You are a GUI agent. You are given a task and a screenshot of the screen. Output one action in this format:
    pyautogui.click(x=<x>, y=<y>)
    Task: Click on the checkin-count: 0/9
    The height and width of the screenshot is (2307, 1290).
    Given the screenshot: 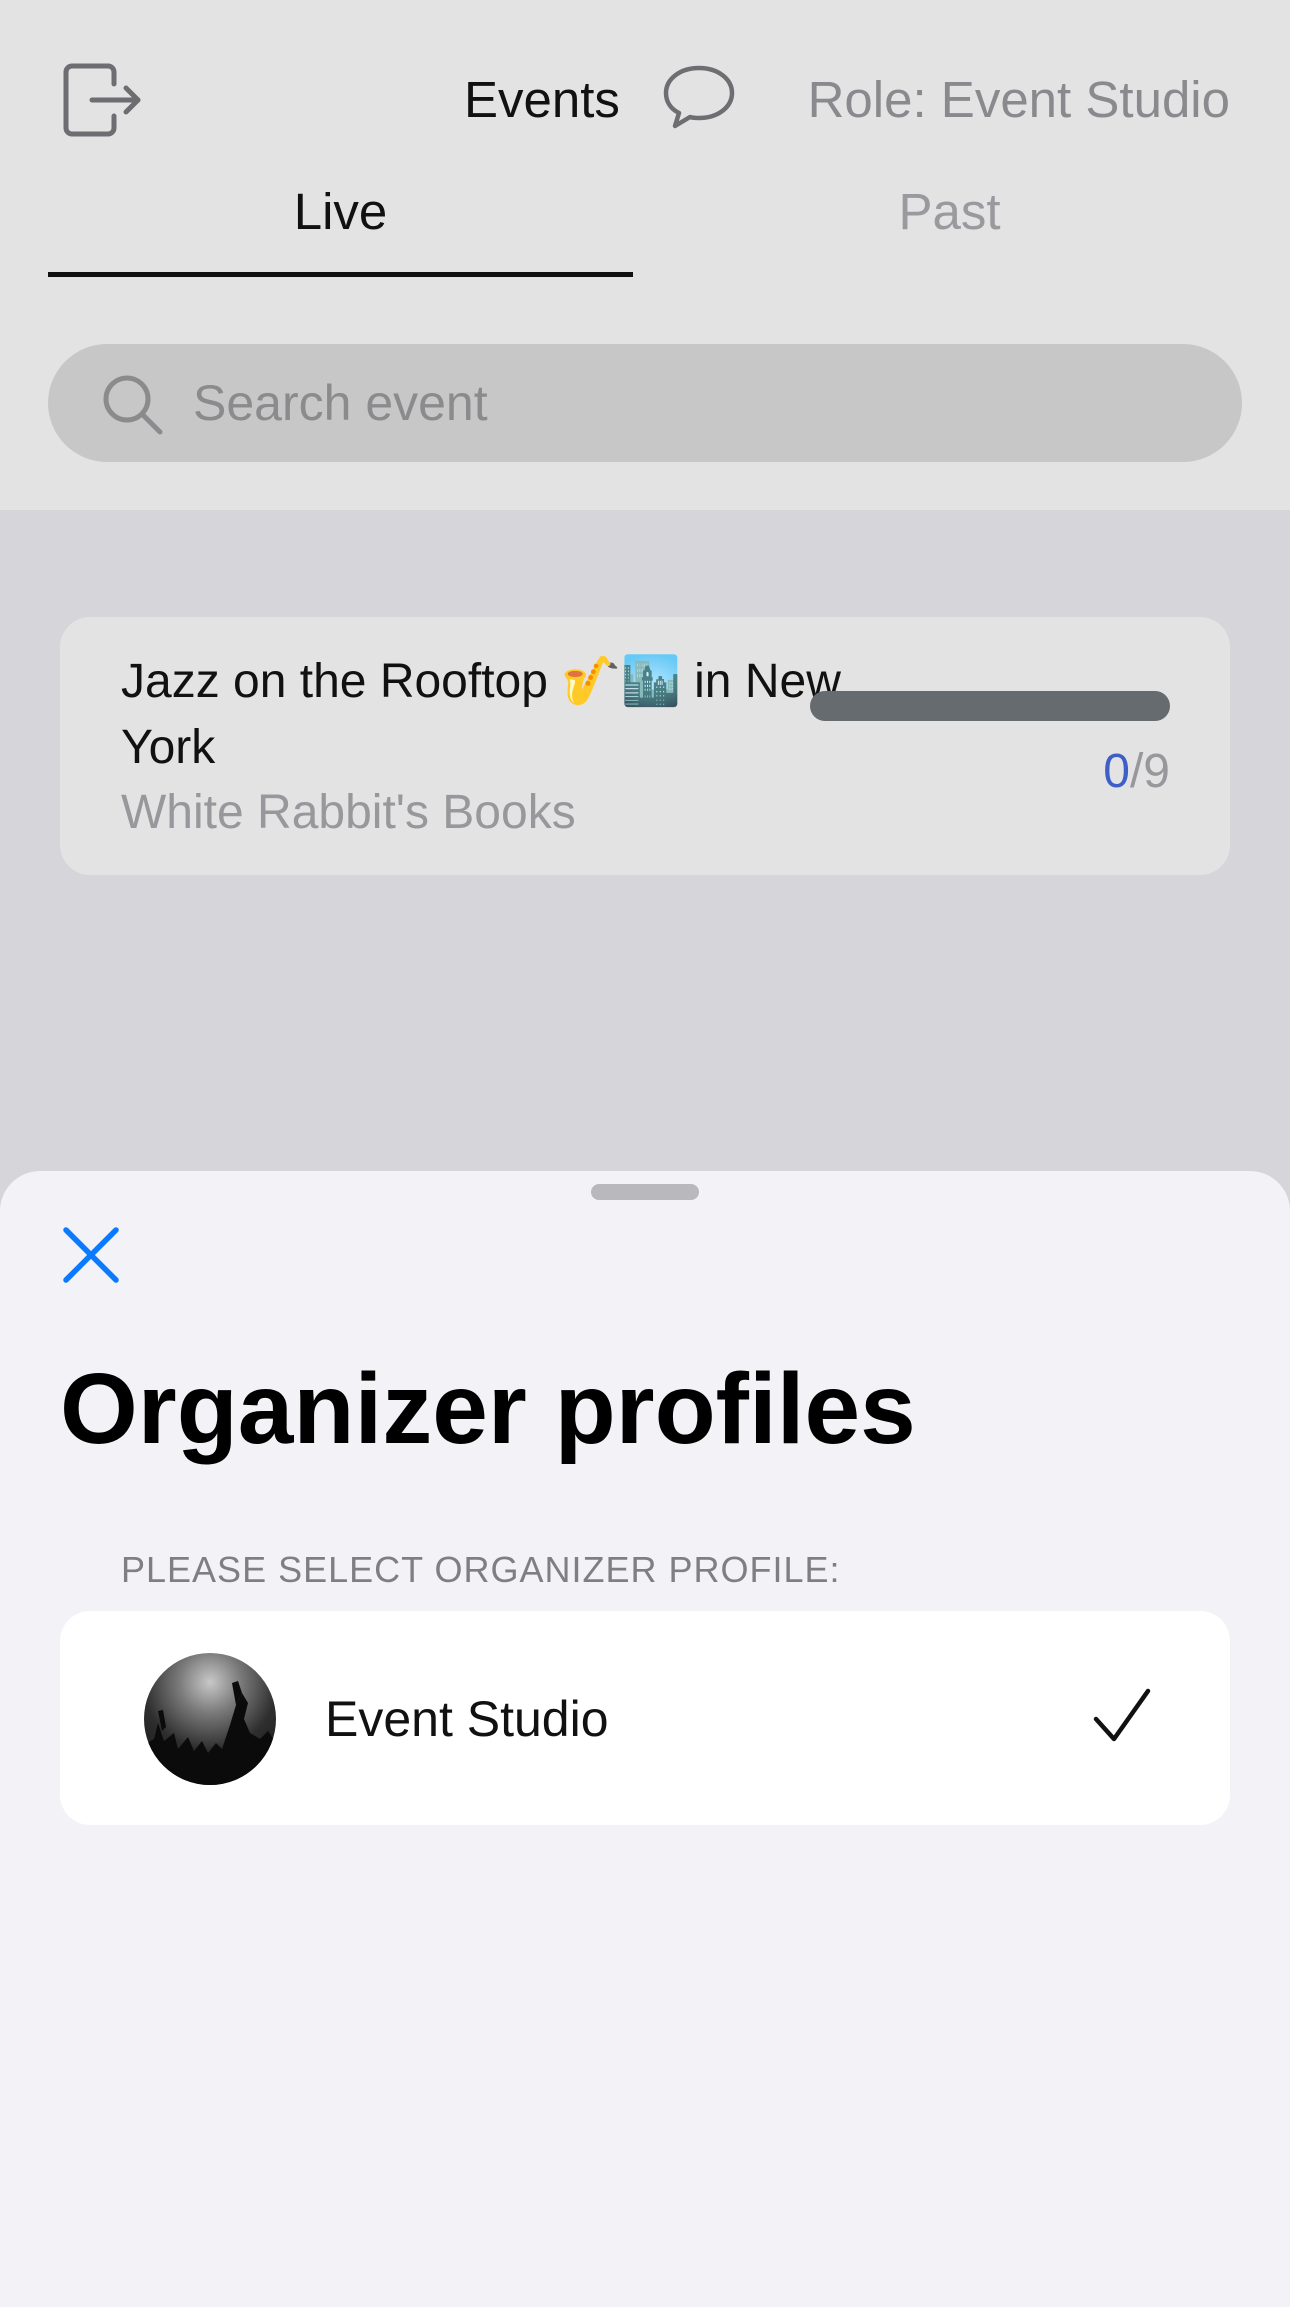 What is the action you would take?
    pyautogui.click(x=1136, y=772)
    